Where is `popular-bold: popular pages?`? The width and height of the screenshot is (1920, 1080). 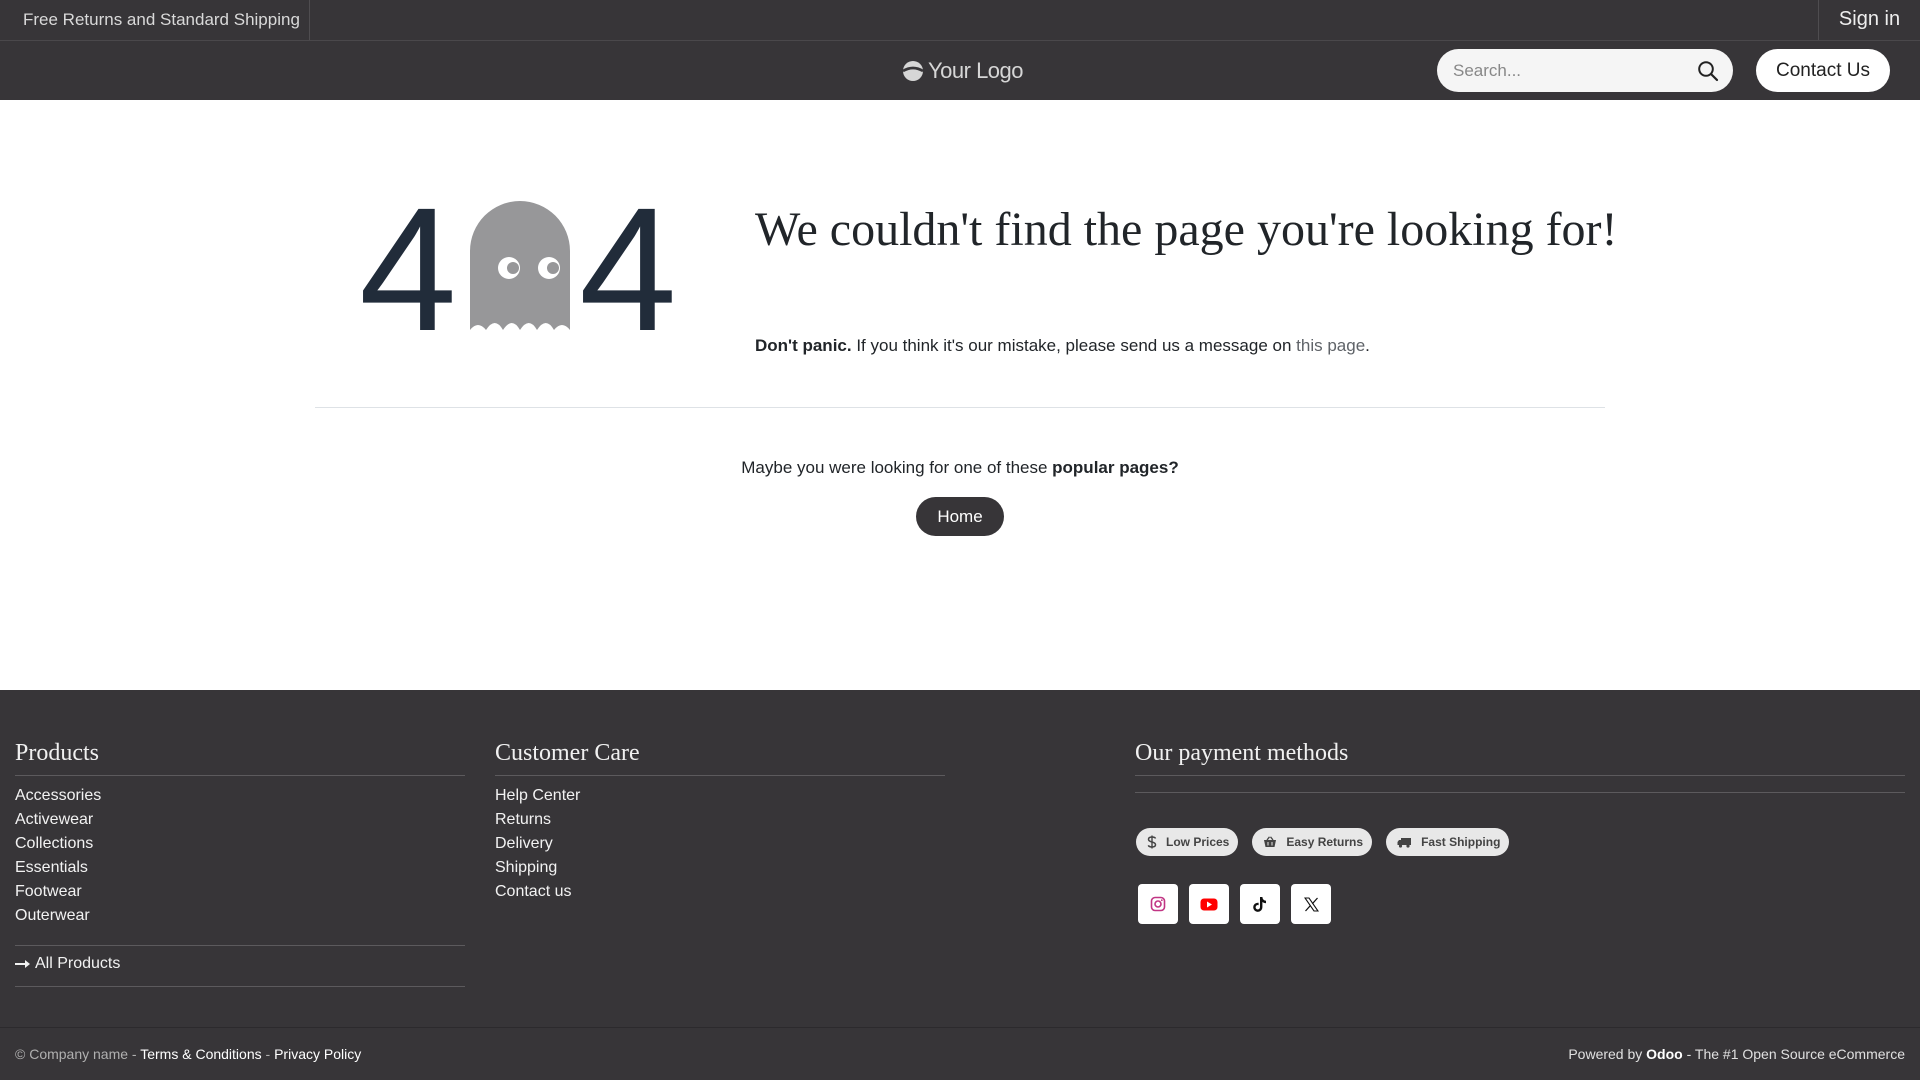
popular-bold: popular pages? is located at coordinates (1115, 467).